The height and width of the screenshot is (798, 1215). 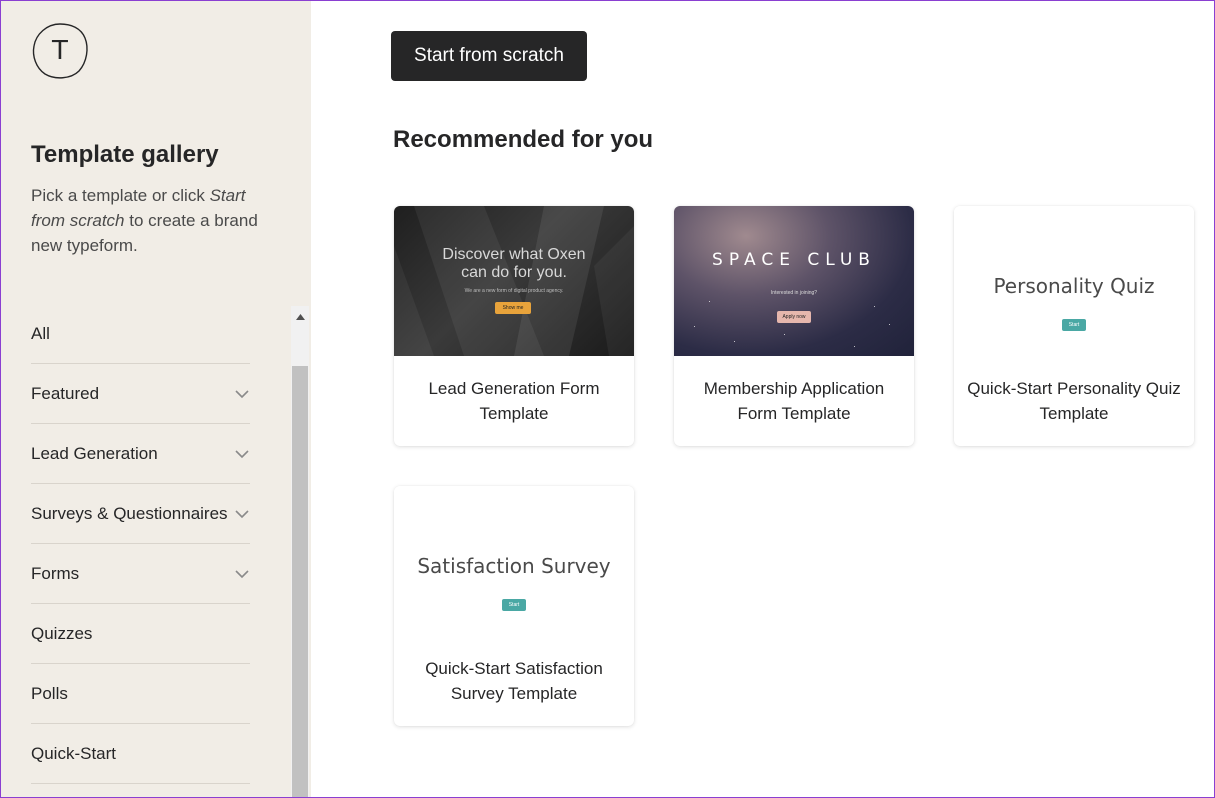 I want to click on category-item-featured: Featured, so click(x=140, y=394).